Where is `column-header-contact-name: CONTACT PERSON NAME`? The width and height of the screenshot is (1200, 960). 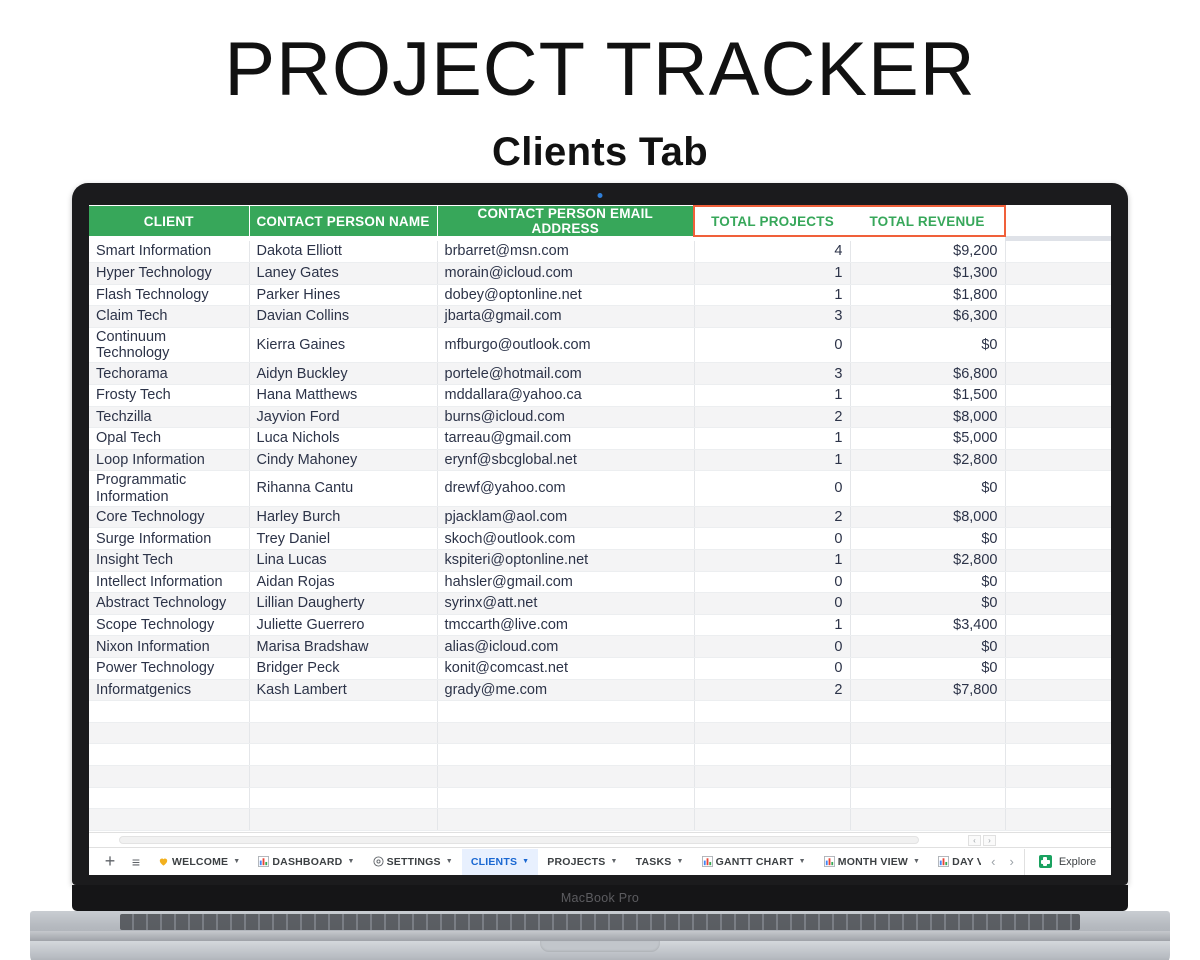 column-header-contact-name: CONTACT PERSON NAME is located at coordinates (343, 221).